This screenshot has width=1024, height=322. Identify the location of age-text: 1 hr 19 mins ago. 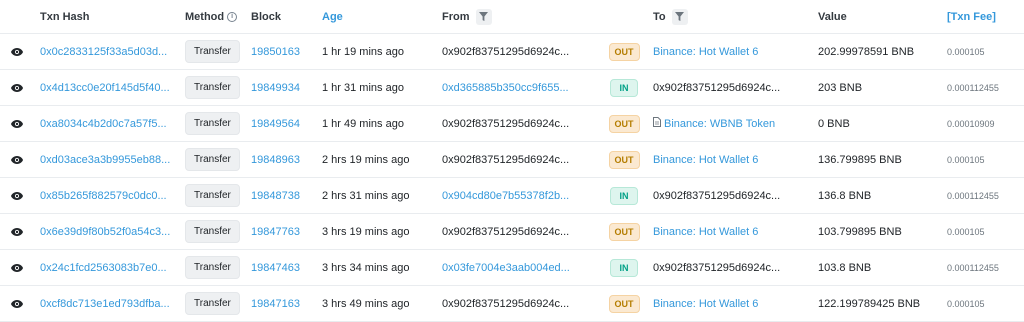
(363, 51).